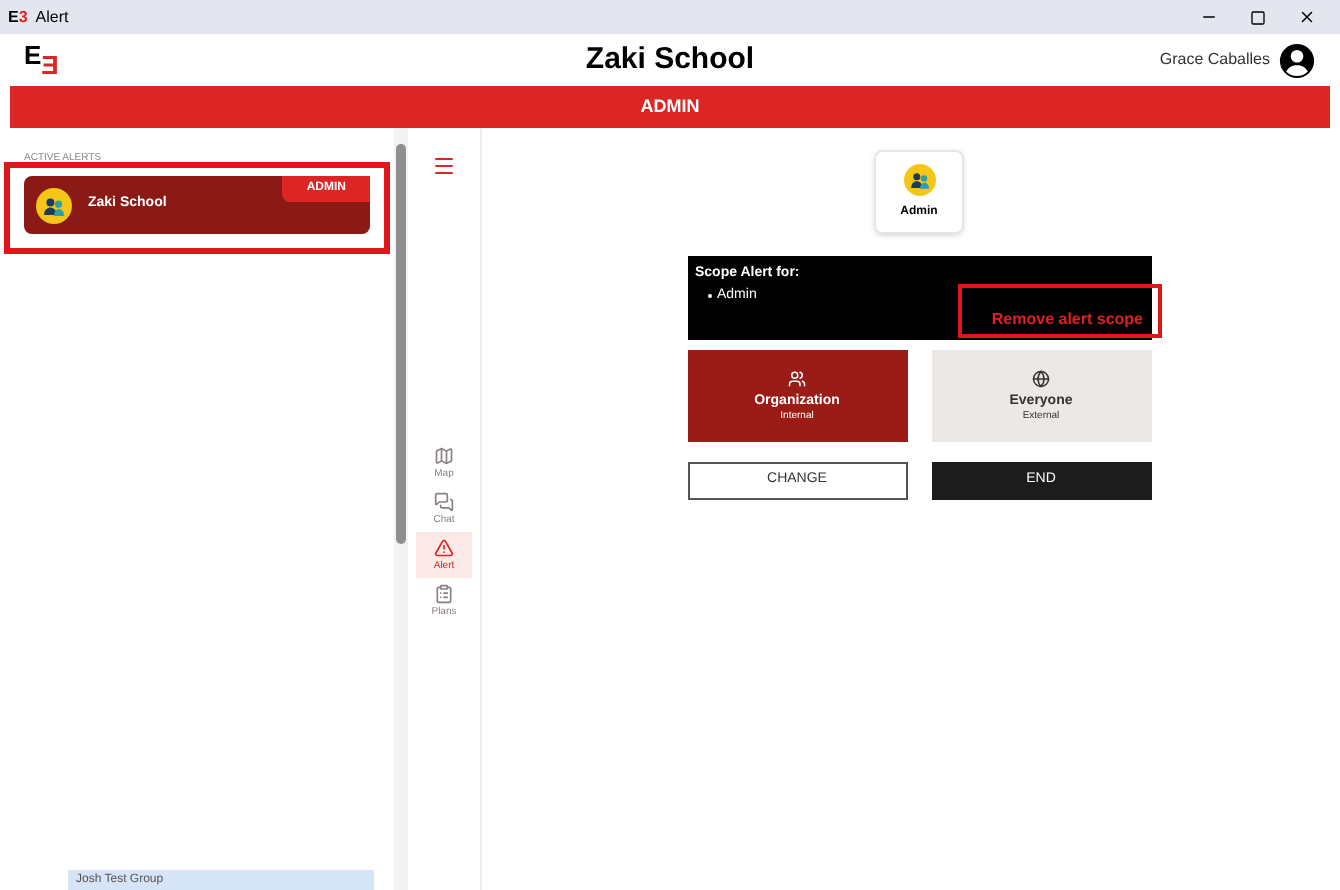 This screenshot has height=890, width=1340. Describe the element at coordinates (1307, 17) in the screenshot. I see `close-icon` at that location.